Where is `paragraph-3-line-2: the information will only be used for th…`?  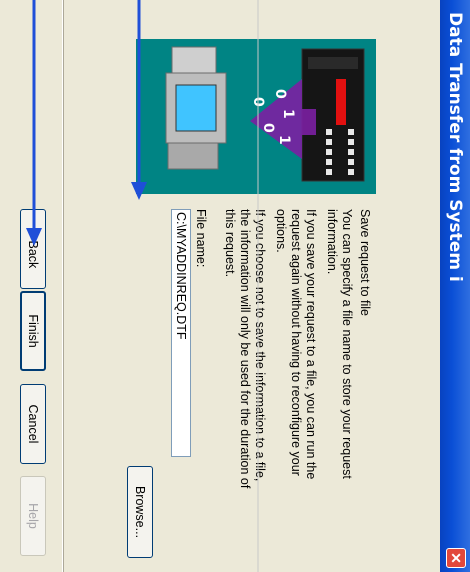
paragraph-3-line-2: the information will only be used for th… is located at coordinates (245, 349).